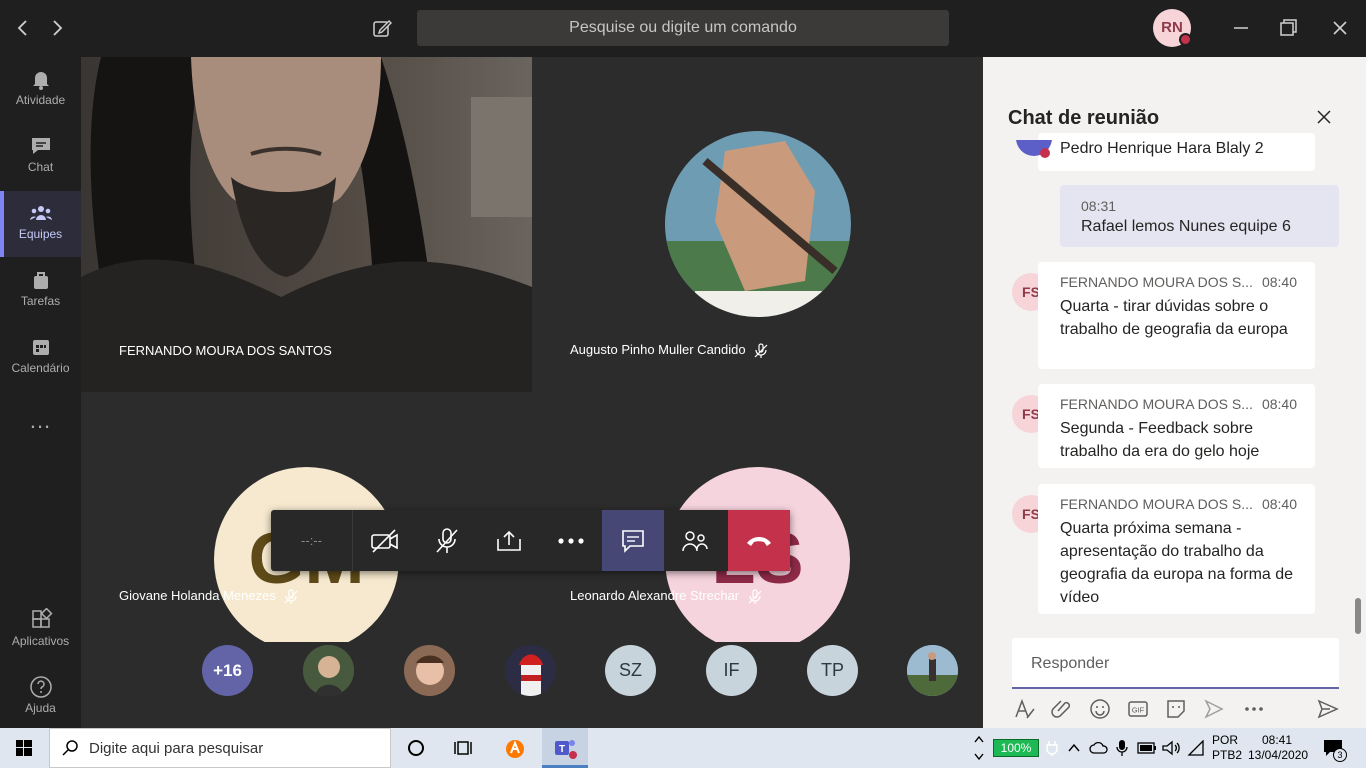  Describe the element at coordinates (1099, 748) in the screenshot. I see `onedrive-icon` at that location.